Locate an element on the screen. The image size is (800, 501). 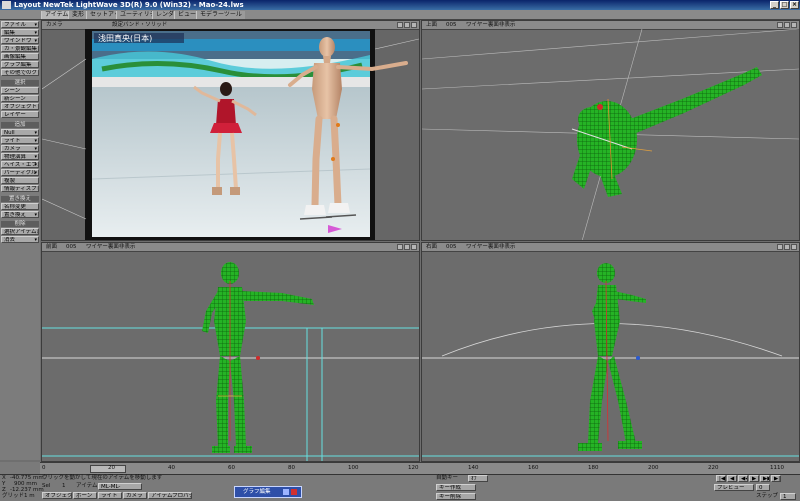
object-mode-button: オブジェクト is located at coordinates (57, 495).